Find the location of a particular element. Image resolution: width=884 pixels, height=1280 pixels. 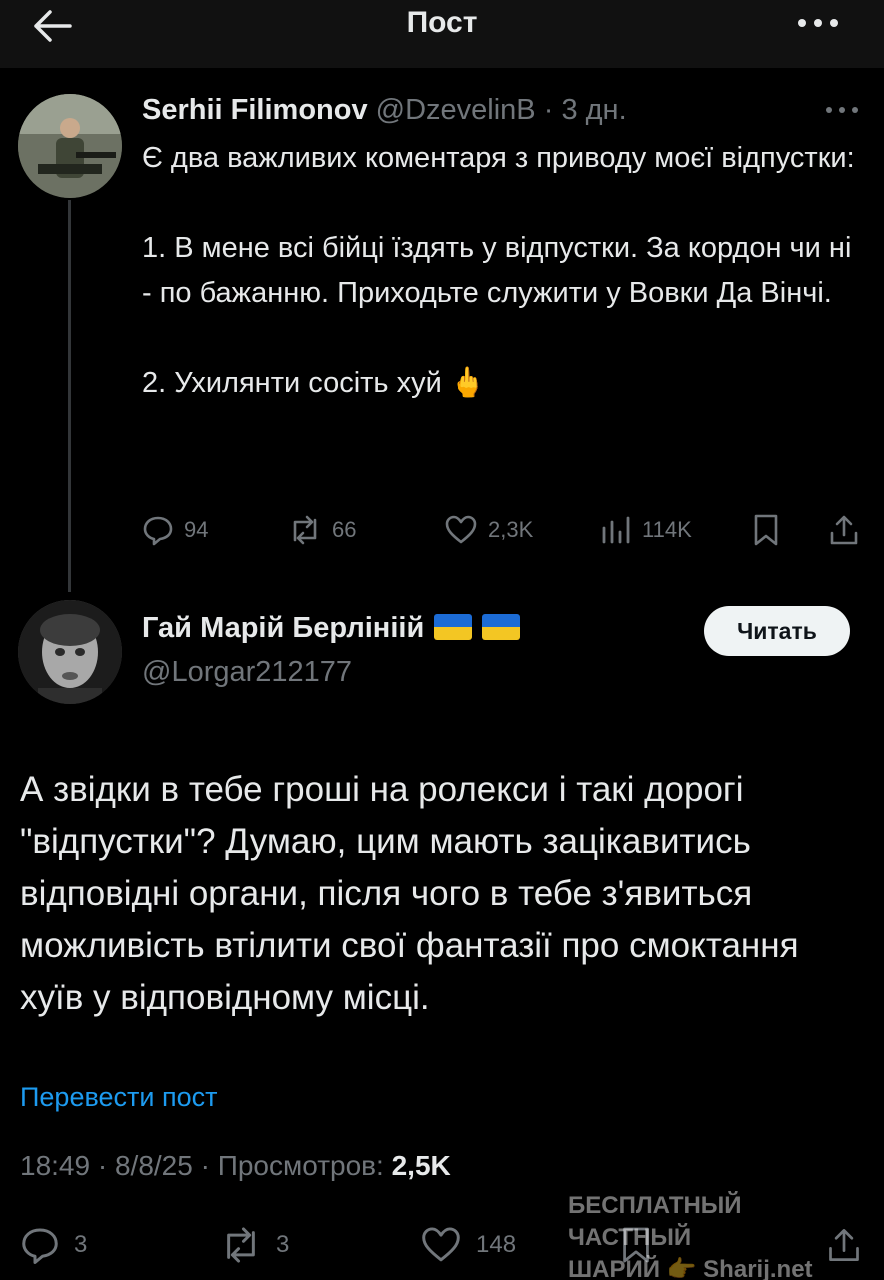

page-title: Пост is located at coordinates (442, 22).